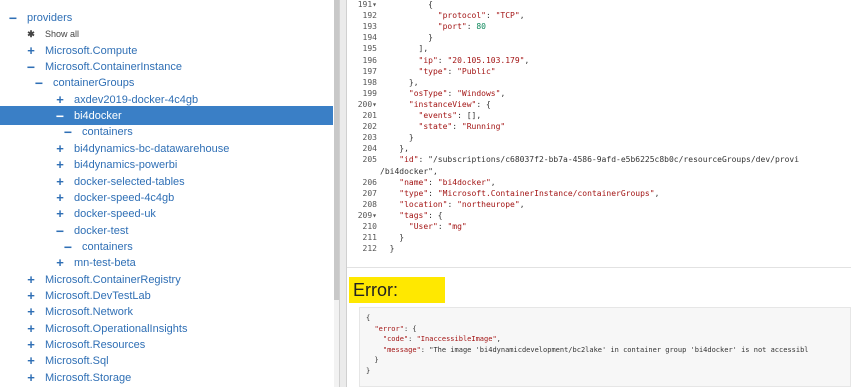  Describe the element at coordinates (367, 104) in the screenshot. I see `line-number: 200▾` at that location.